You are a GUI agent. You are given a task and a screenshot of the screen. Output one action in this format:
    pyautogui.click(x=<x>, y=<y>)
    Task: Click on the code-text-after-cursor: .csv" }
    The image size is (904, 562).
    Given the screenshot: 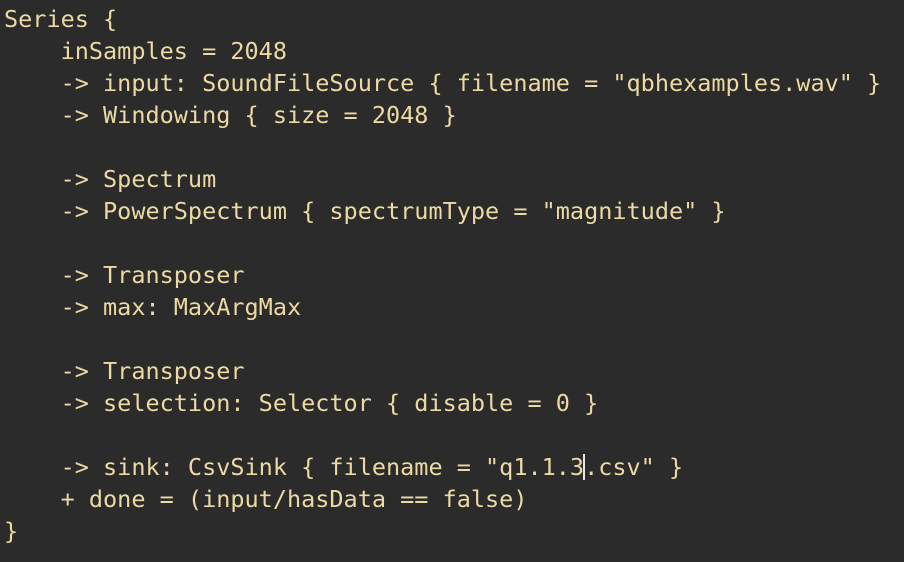 What is the action you would take?
    pyautogui.click(x=634, y=467)
    